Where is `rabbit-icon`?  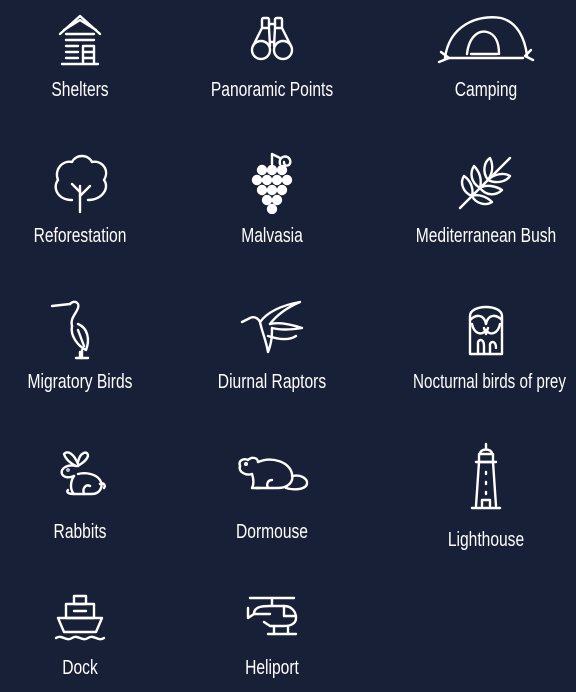 rabbit-icon is located at coordinates (88, 474).